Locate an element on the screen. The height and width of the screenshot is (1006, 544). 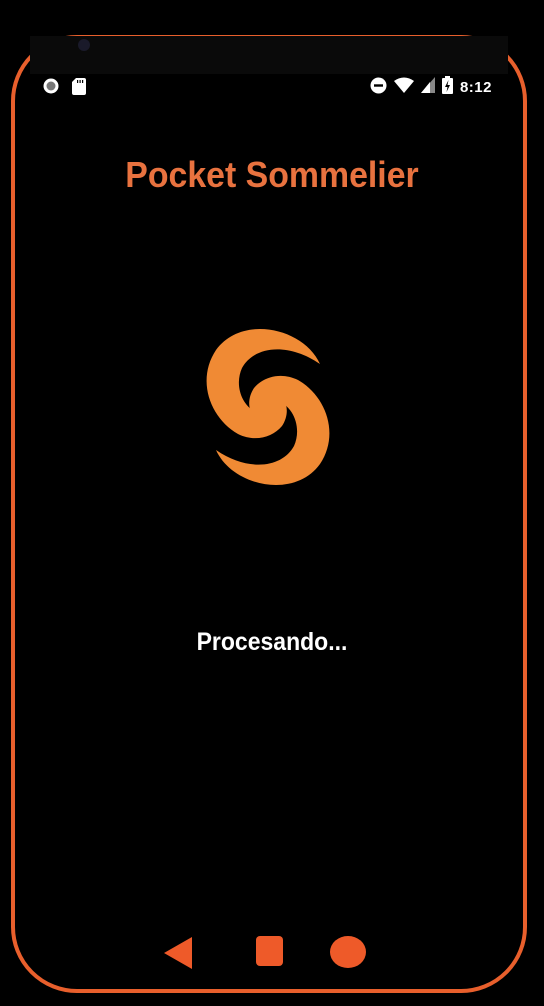
battery-charging-icon is located at coordinates (447, 87).